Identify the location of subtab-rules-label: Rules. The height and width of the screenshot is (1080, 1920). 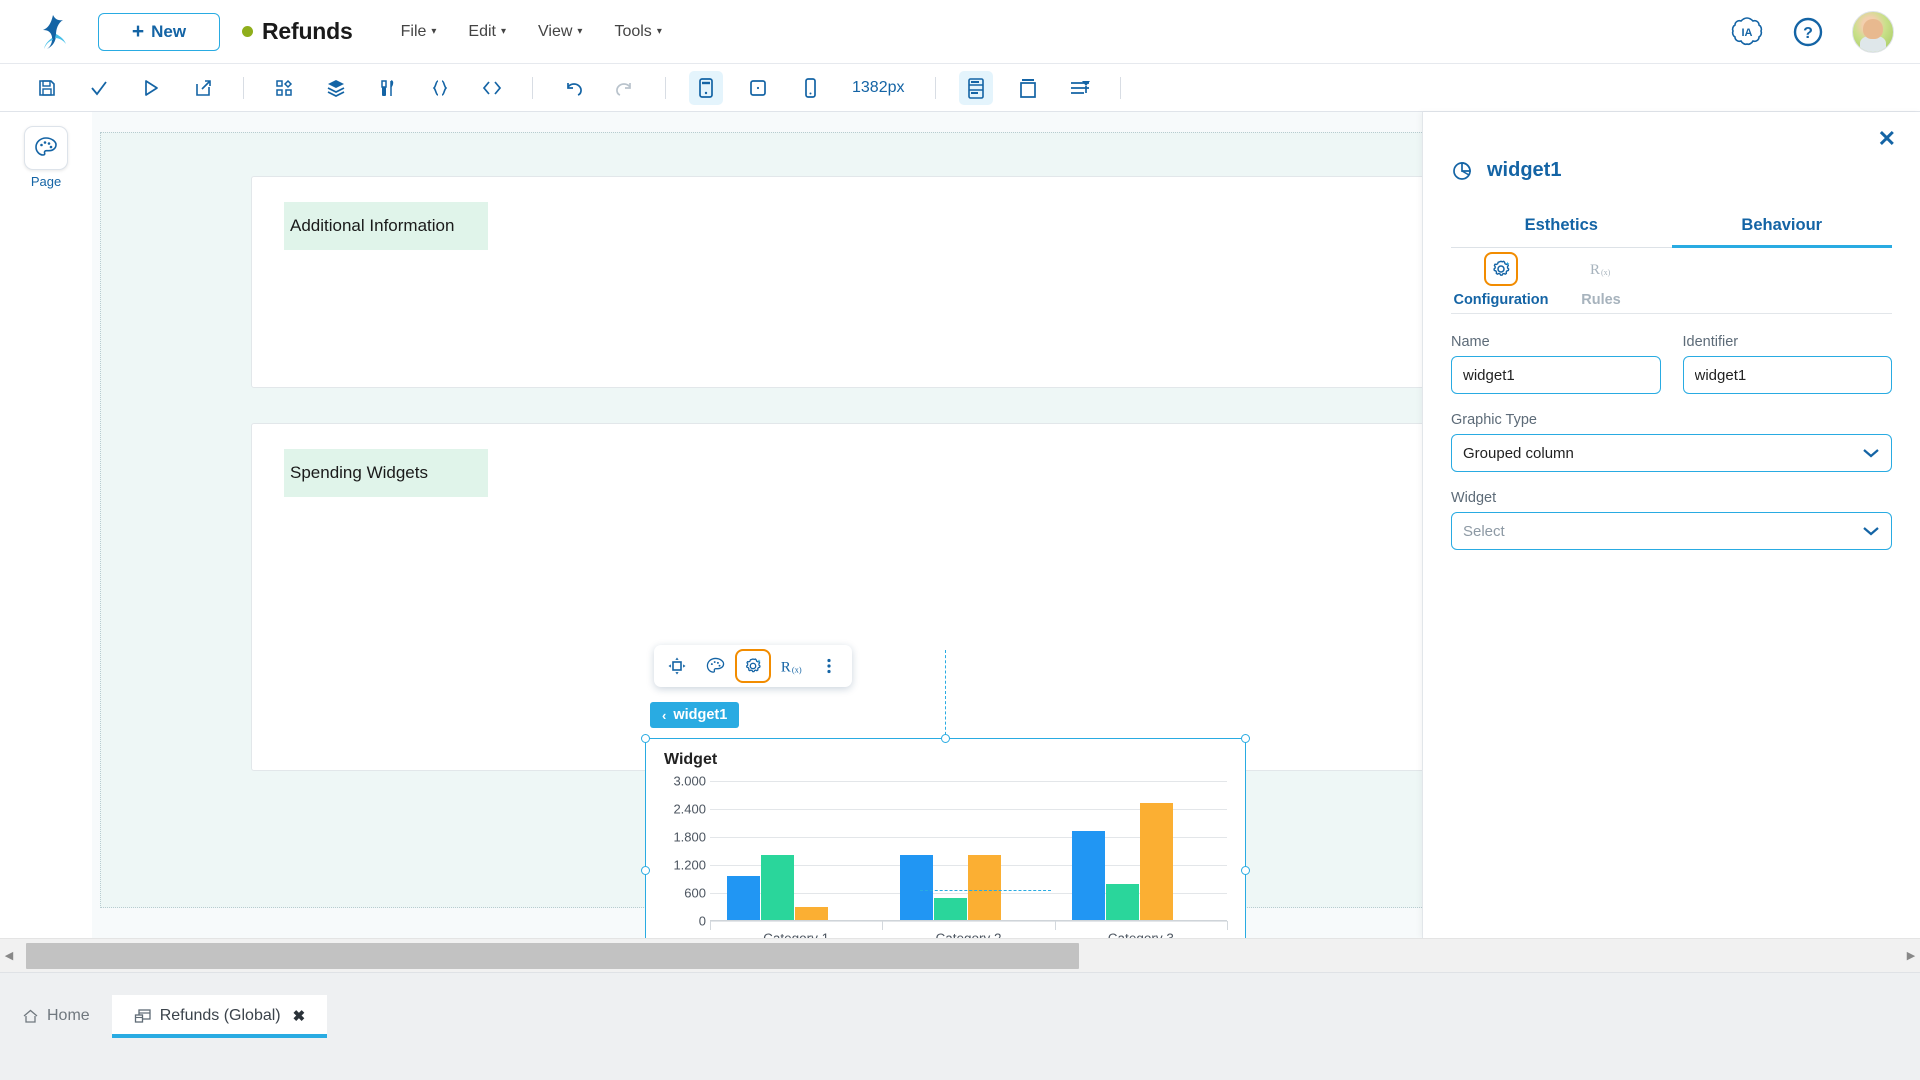
(1601, 300).